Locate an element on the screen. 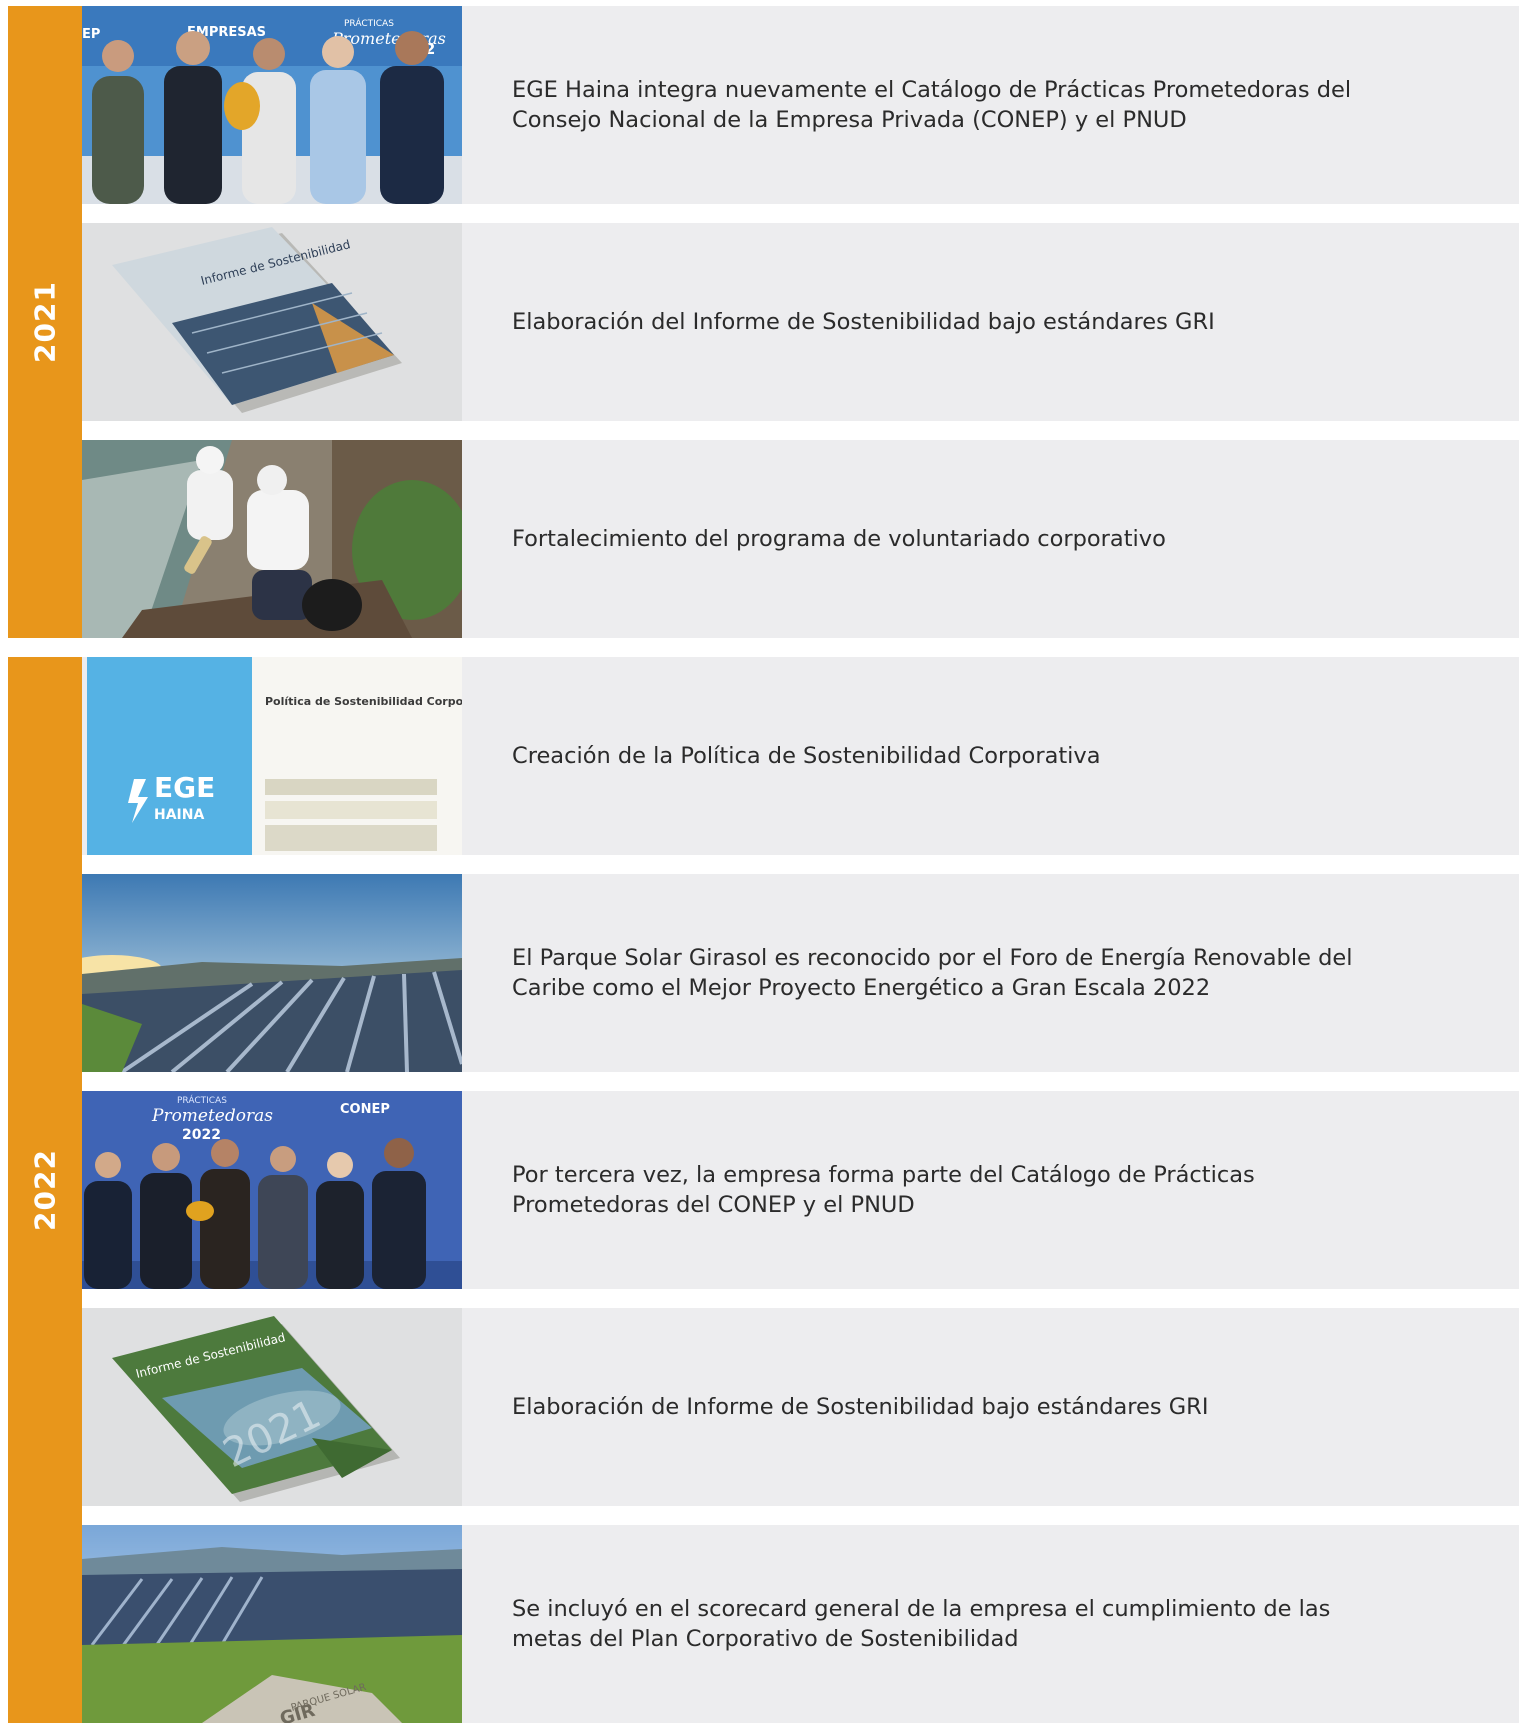  award-ceremony-image: EMPRESAS PRÁCTICAS Prometedoras 202 EP is located at coordinates (272, 105).